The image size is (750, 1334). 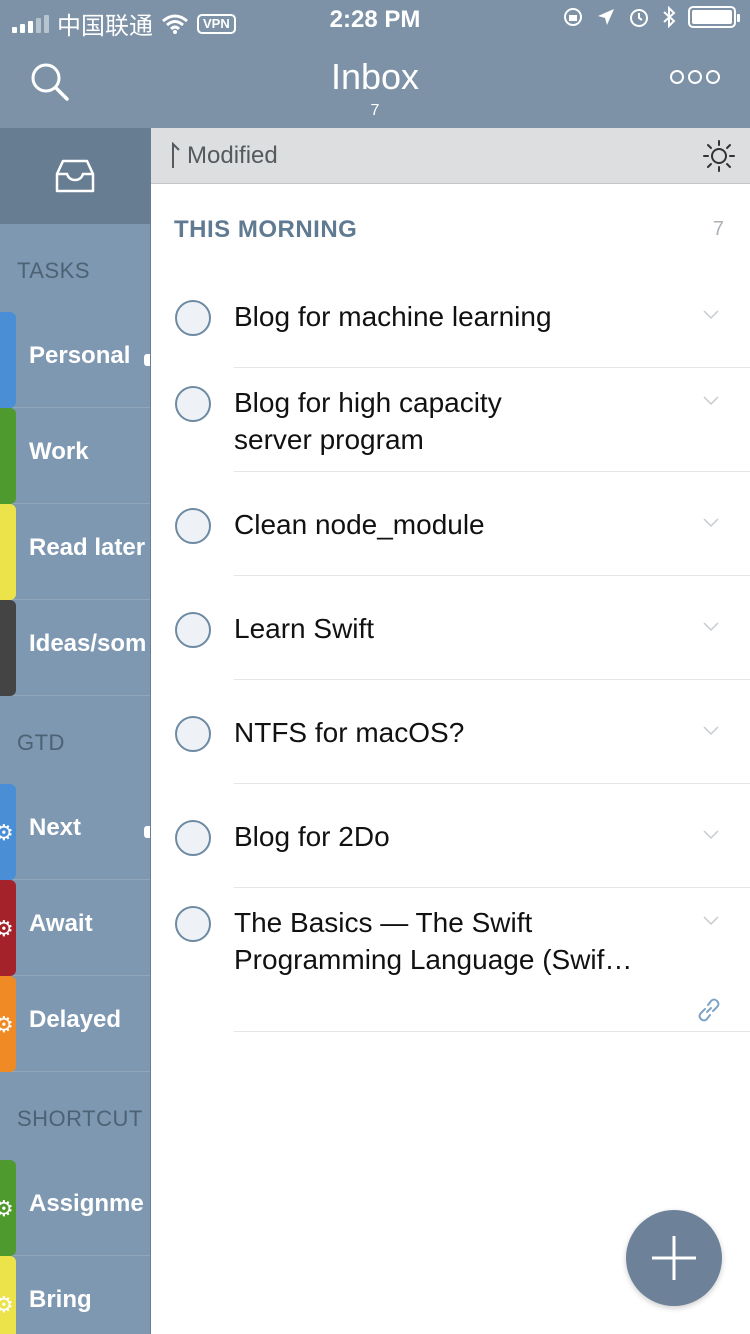 What do you see at coordinates (55, 827) in the screenshot?
I see `sidebar-item-label: Next` at bounding box center [55, 827].